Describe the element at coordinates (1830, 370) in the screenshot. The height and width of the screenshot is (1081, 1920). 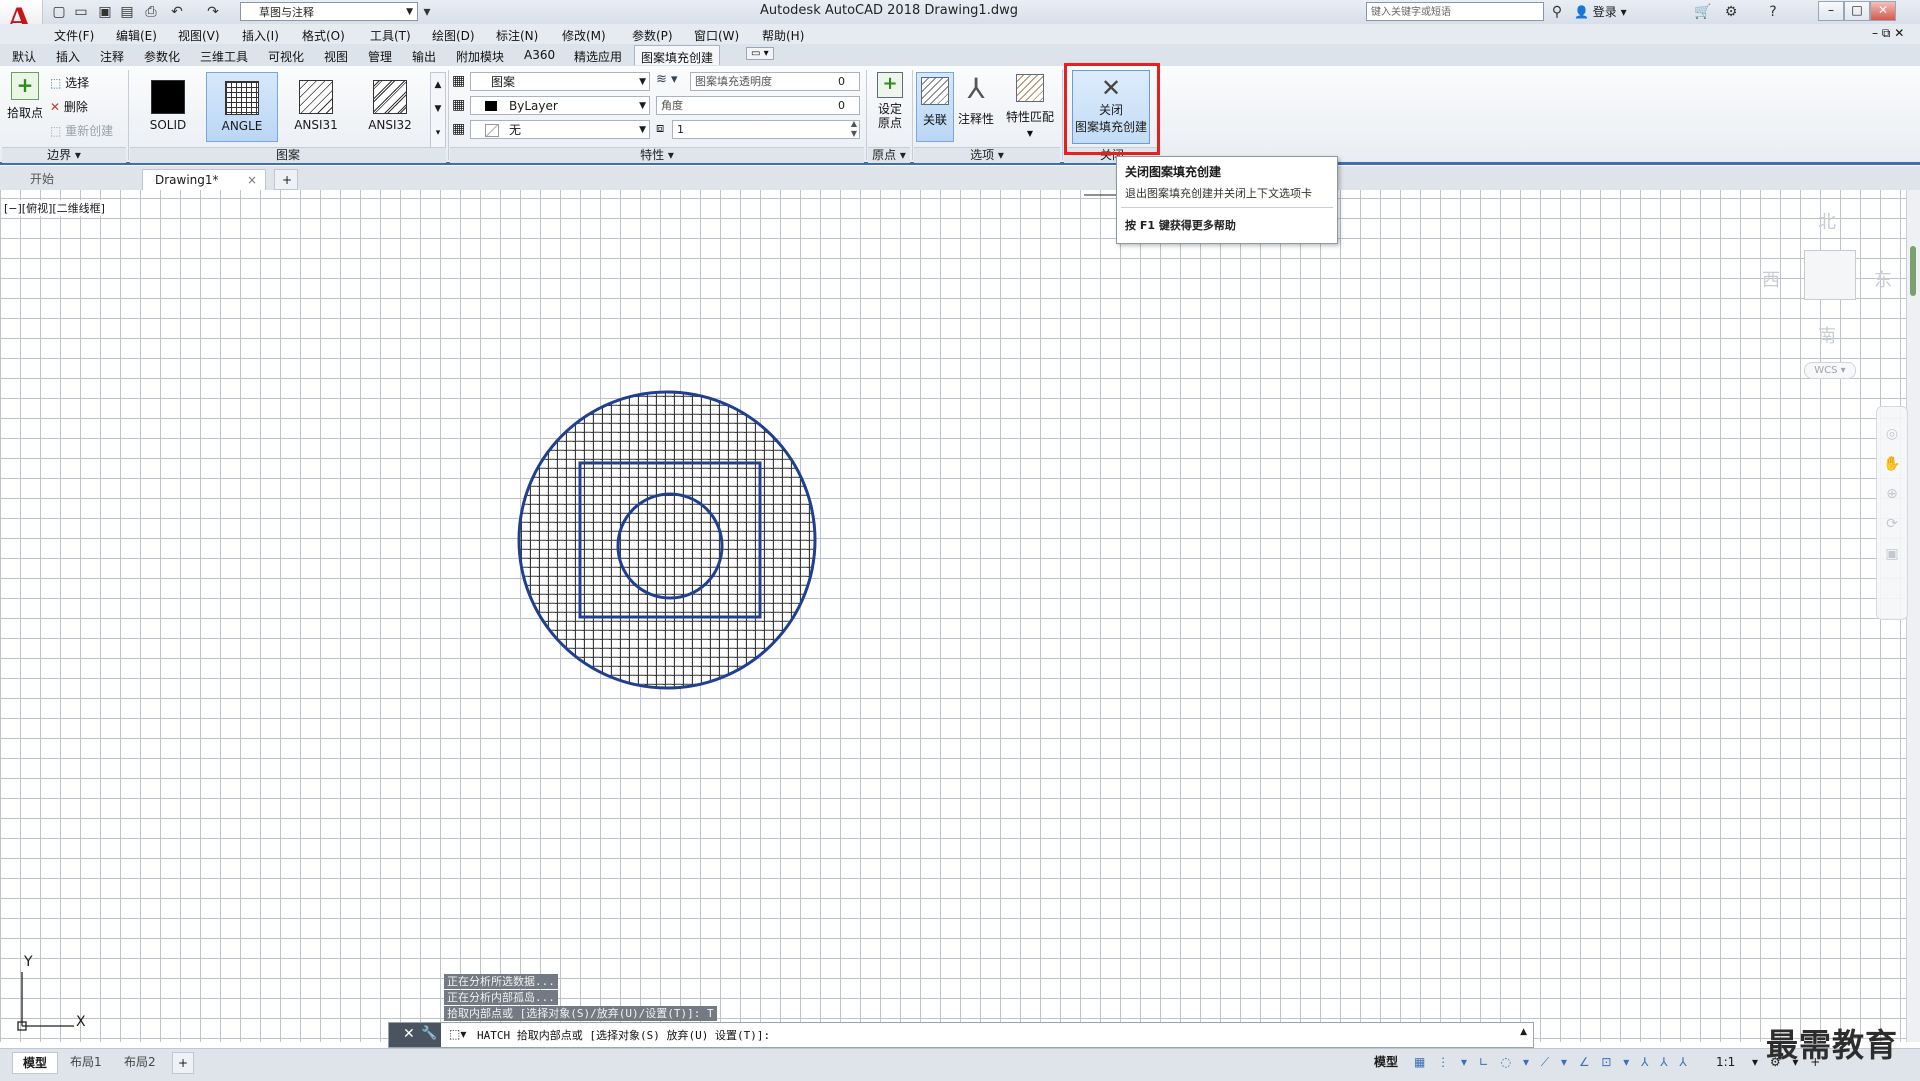
I see `wcs-dropdown: WCS ▾` at that location.